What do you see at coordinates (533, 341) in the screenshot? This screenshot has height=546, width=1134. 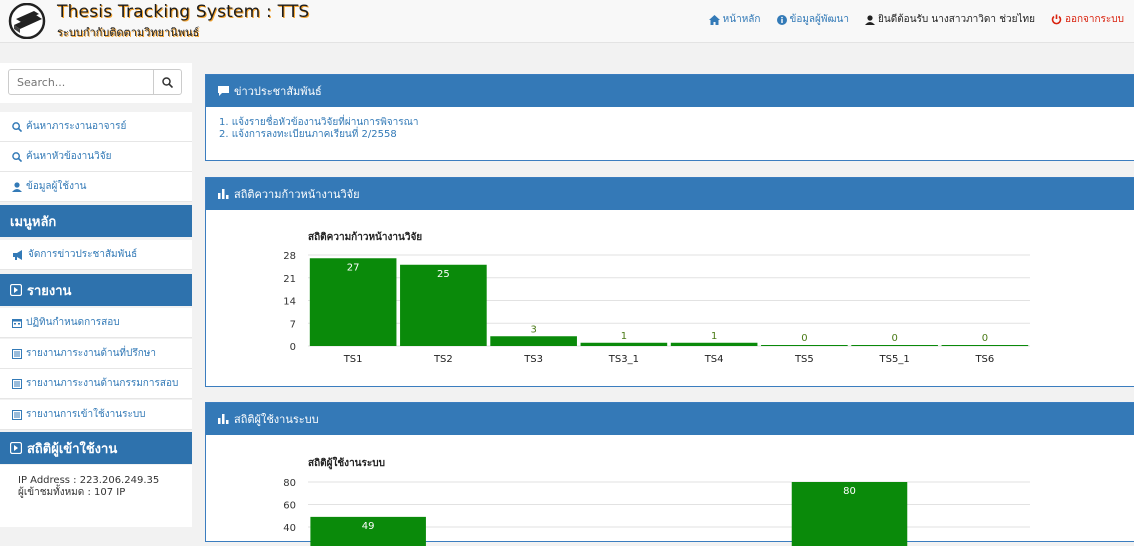 I see `bar-TS3` at bounding box center [533, 341].